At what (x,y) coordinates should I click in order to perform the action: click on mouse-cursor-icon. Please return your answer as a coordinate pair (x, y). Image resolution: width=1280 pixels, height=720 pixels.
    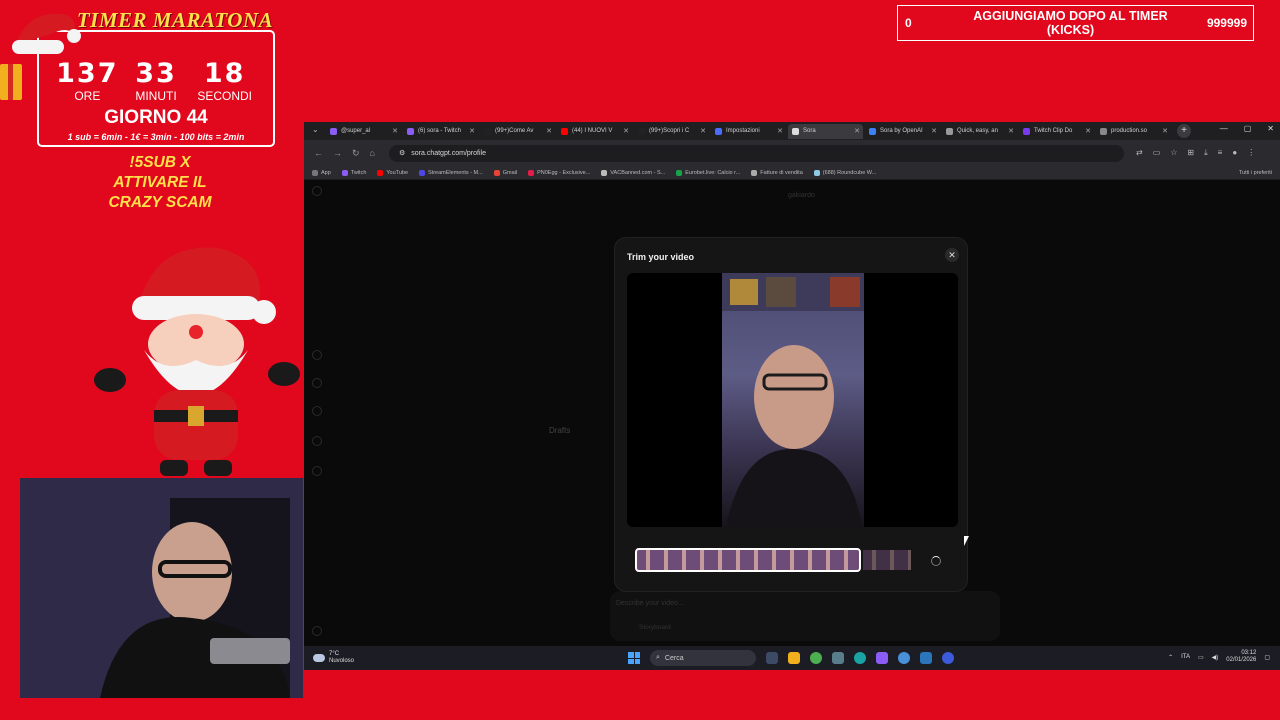
    Looking at the image, I should click on (966, 541).